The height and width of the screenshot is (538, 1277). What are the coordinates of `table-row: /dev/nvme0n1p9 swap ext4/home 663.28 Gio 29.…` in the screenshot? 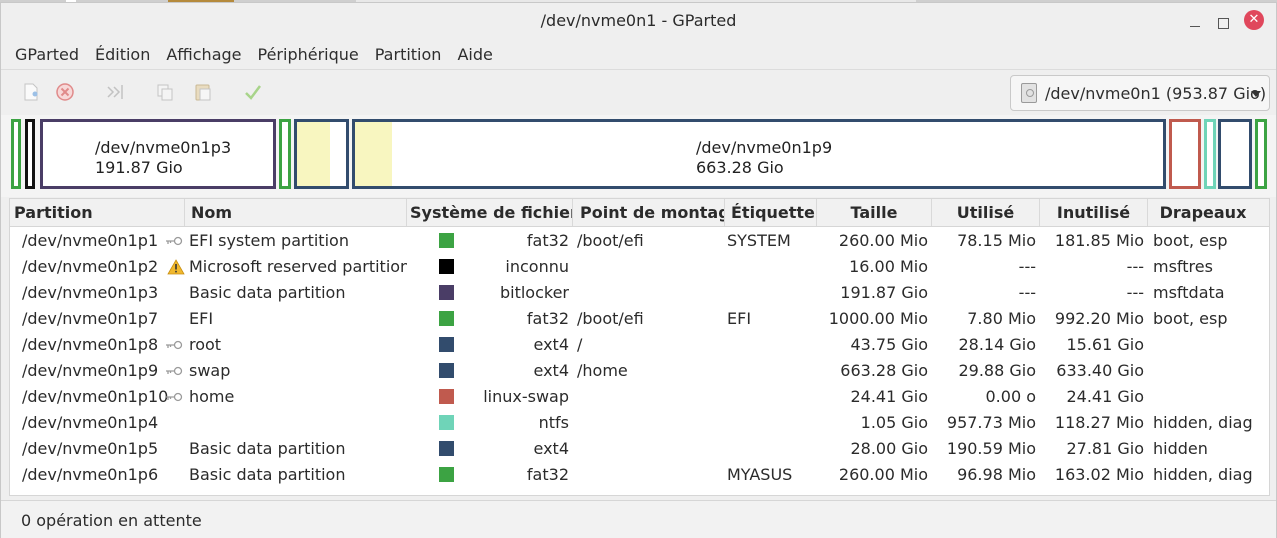 It's located at (639, 370).